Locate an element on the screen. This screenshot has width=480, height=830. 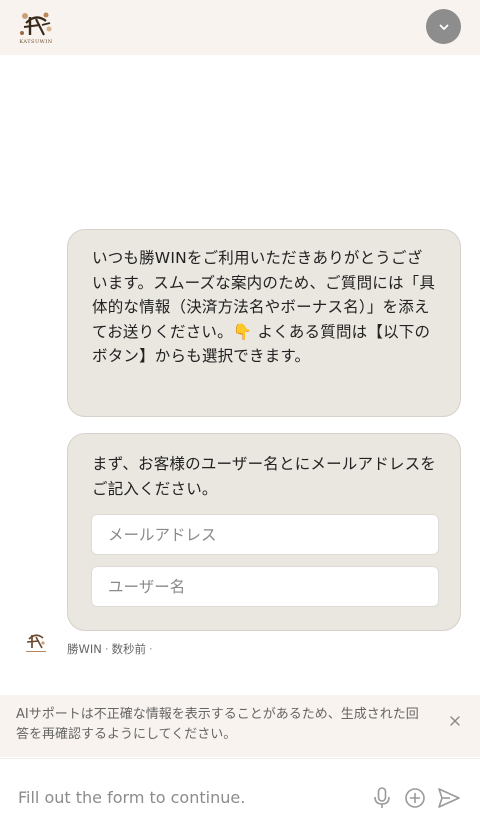
send-icon is located at coordinates (449, 798).